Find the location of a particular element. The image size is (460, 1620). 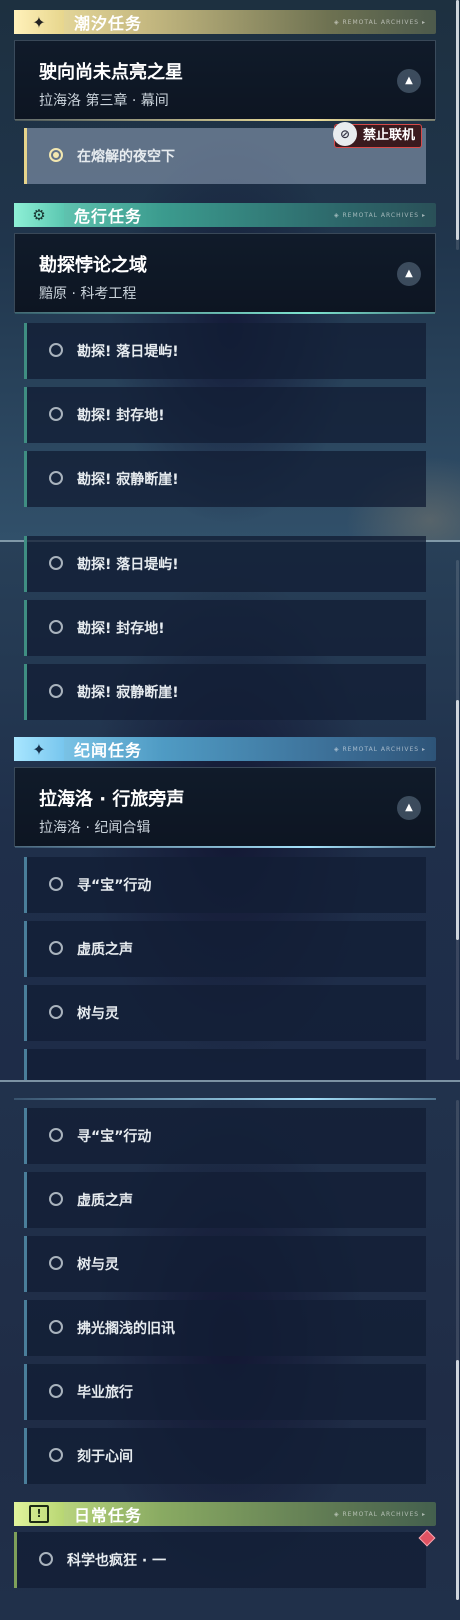

quest-step-label: 毕业旅行 is located at coordinates (105, 1393).